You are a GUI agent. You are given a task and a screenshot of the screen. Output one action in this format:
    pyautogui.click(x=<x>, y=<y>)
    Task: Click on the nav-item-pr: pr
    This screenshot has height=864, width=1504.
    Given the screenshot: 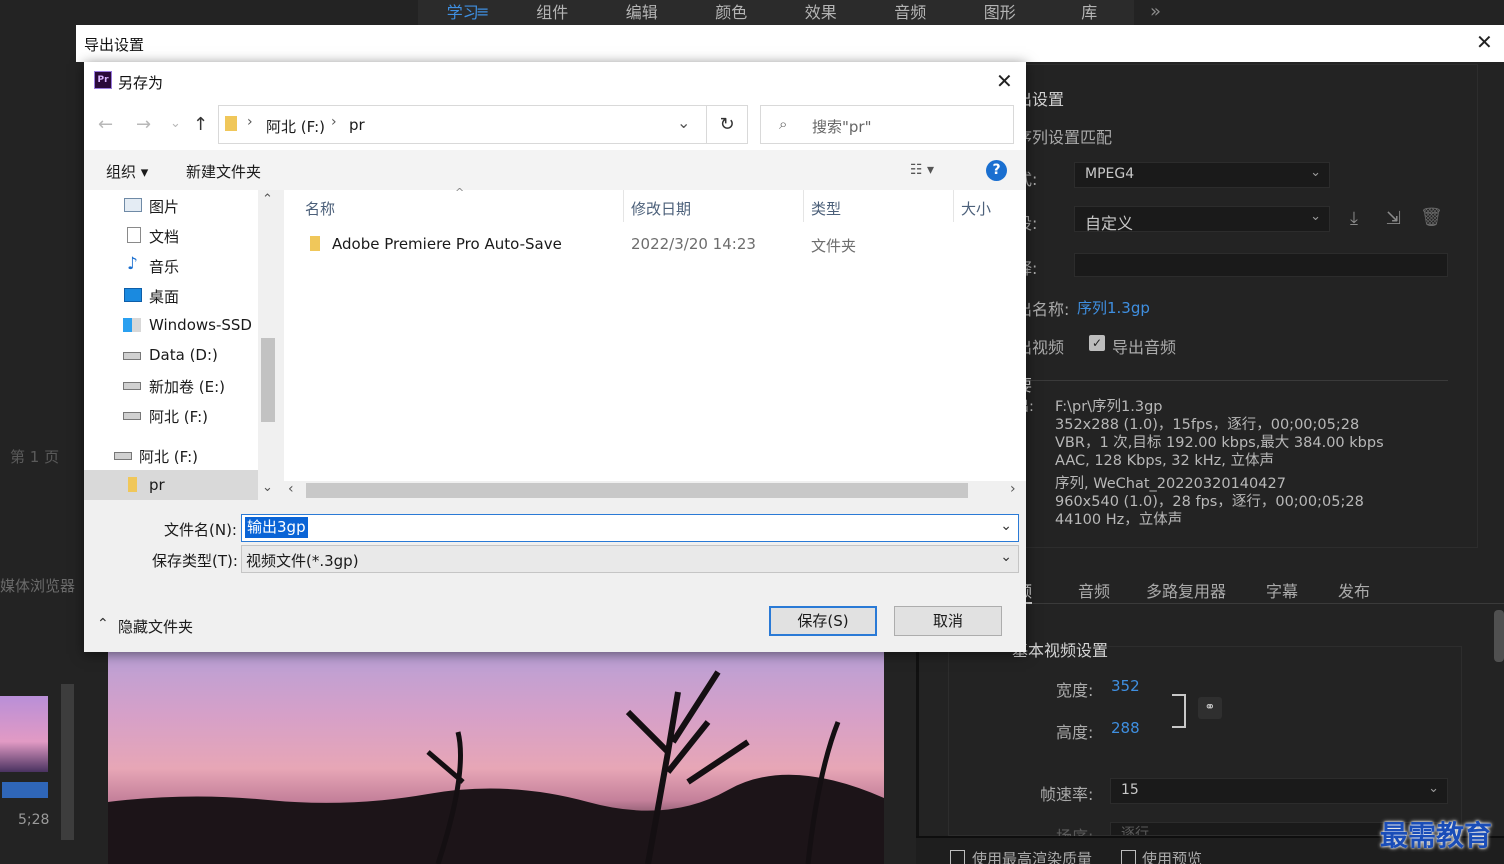 What is the action you would take?
    pyautogui.click(x=157, y=485)
    